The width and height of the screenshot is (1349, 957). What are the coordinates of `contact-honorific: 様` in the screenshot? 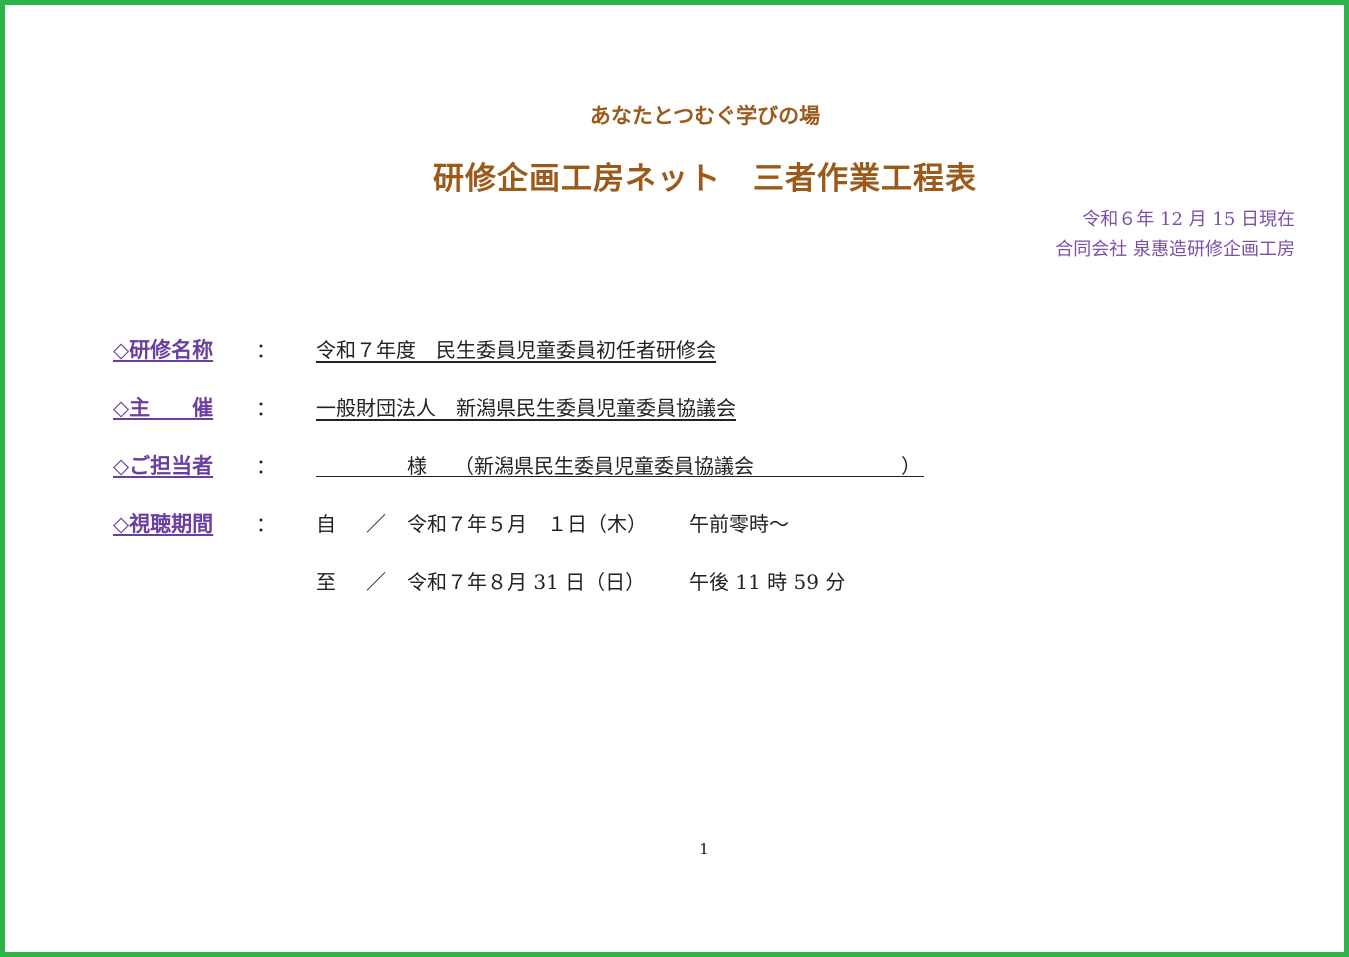 It's located at (417, 466).